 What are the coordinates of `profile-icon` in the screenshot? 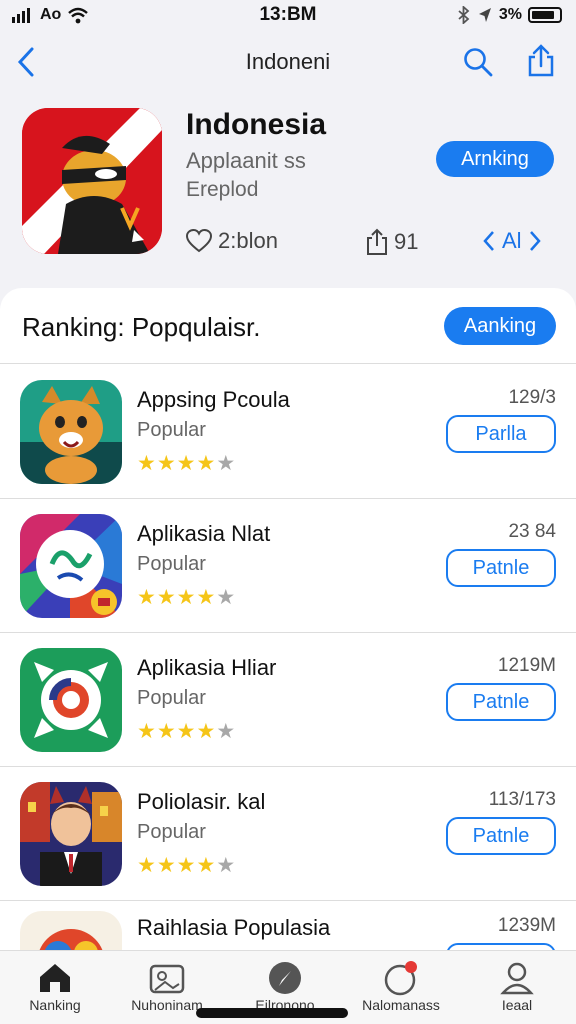 It's located at (517, 978).